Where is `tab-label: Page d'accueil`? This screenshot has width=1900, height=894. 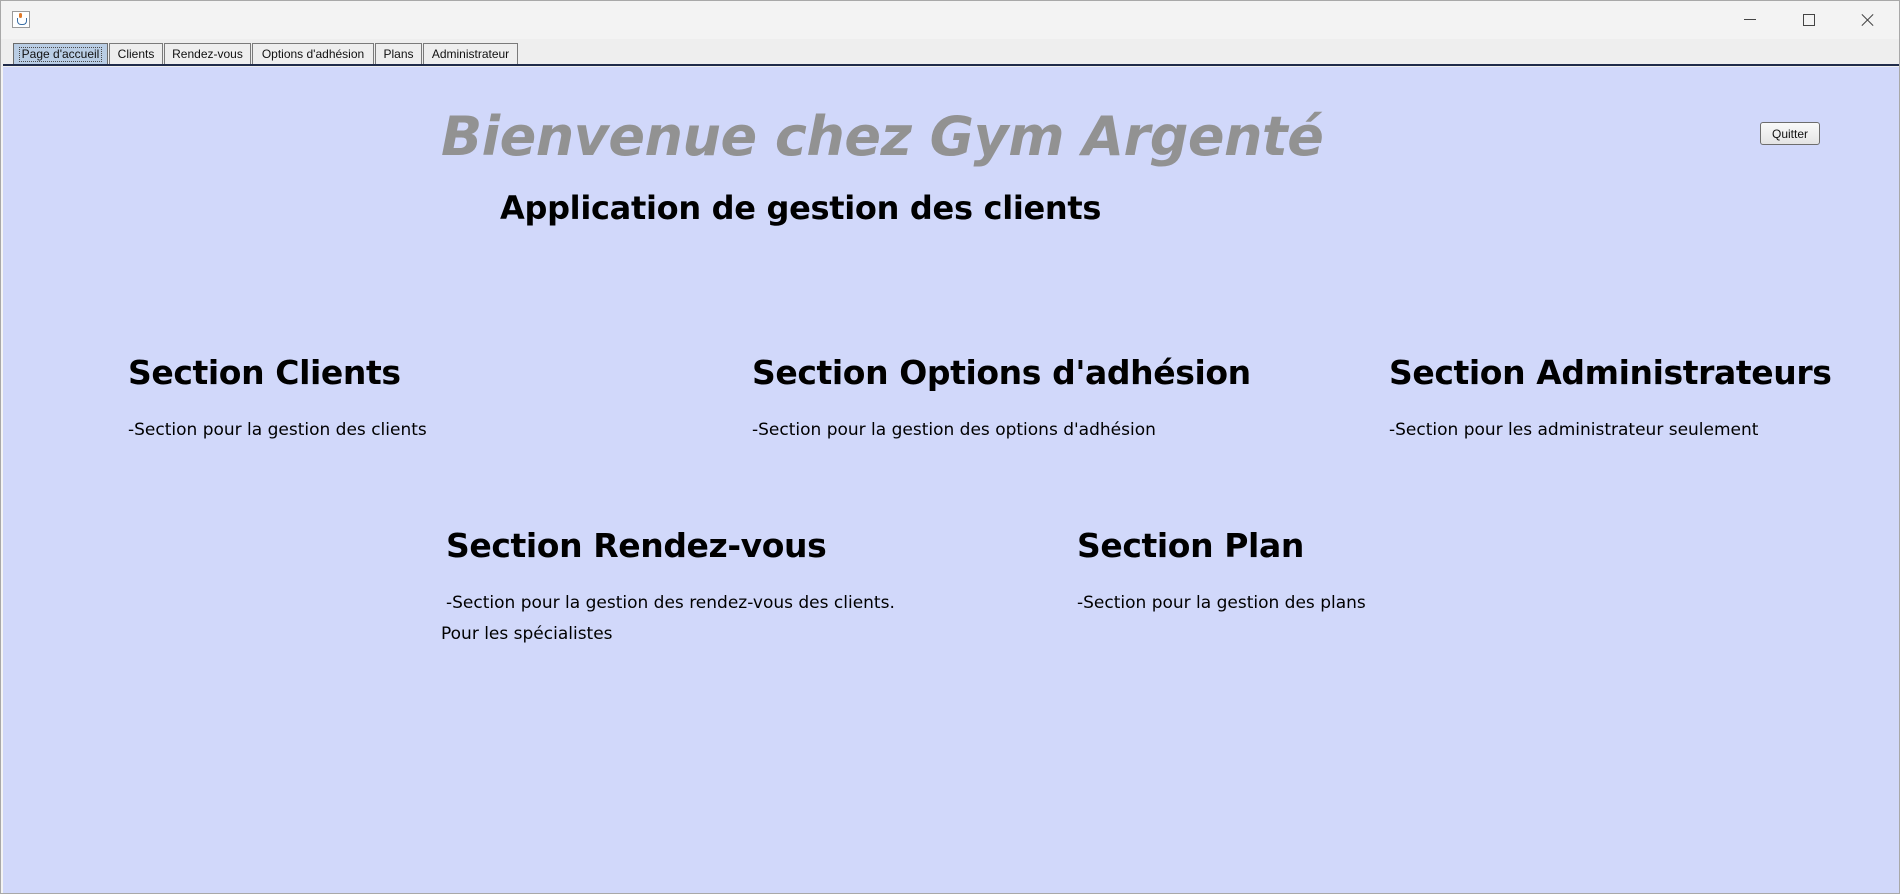 tab-label: Page d'accueil is located at coordinates (60, 54).